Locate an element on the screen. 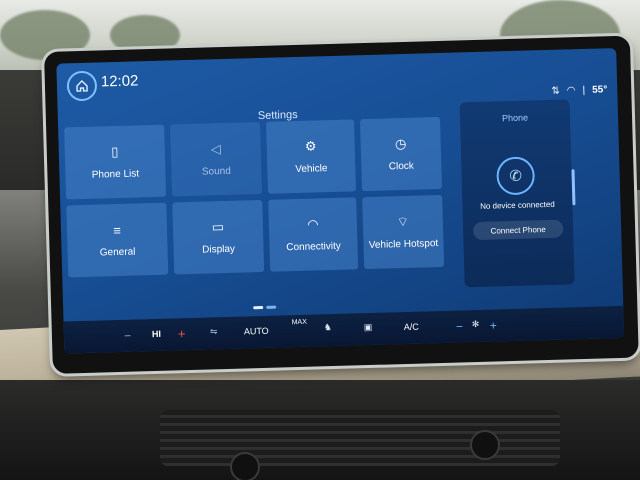 The image size is (640, 480). tile-phone-list: ▯ Phone List is located at coordinates (115, 162).